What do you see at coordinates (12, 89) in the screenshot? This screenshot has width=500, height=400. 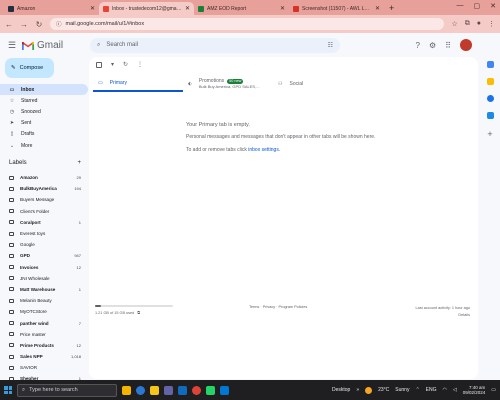 I see `inbox-icon: ▭` at bounding box center [12, 89].